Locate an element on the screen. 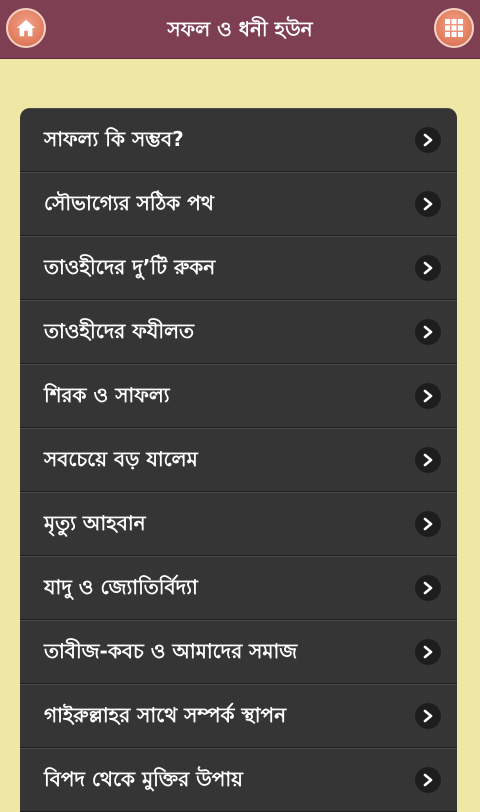 This screenshot has width=480, height=812. list-item: সৌভাগ্যের সঠিক পথ is located at coordinates (238, 204).